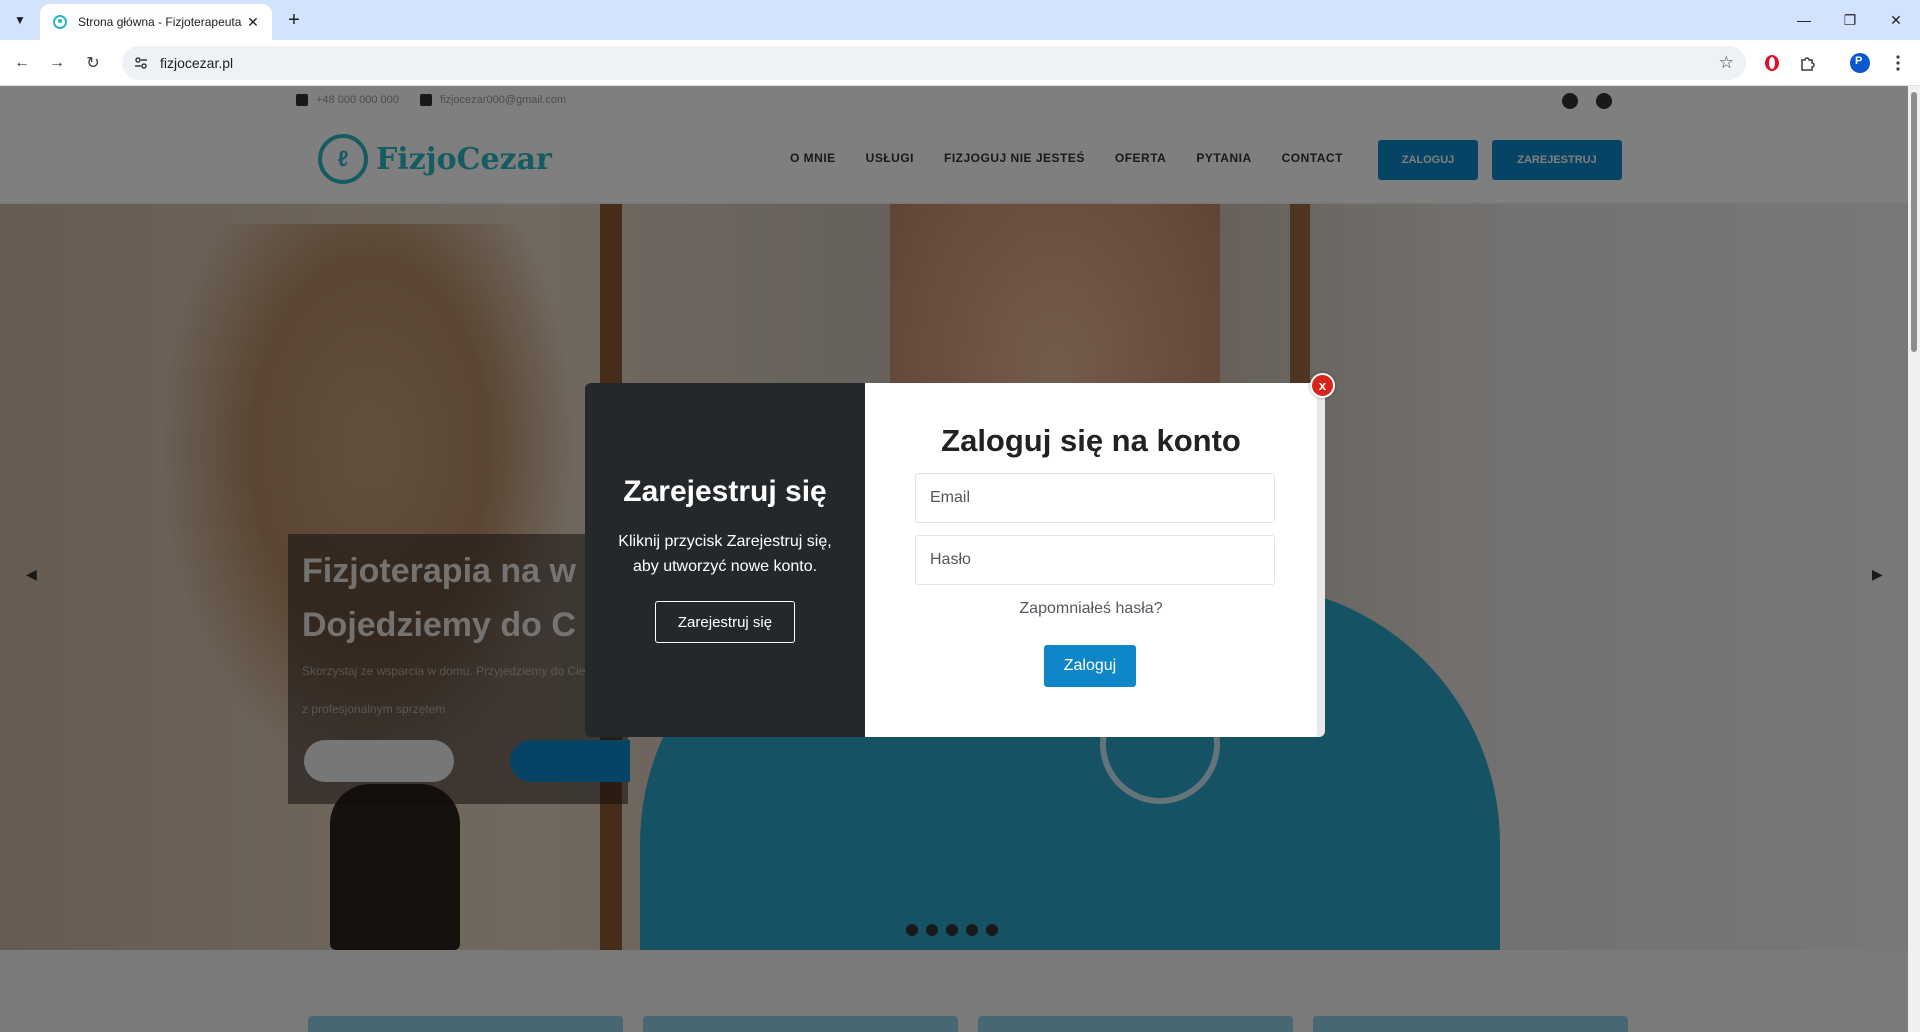 The image size is (1920, 1032). Describe the element at coordinates (725, 491) in the screenshot. I see `register-title: Zarejestruj się` at that location.